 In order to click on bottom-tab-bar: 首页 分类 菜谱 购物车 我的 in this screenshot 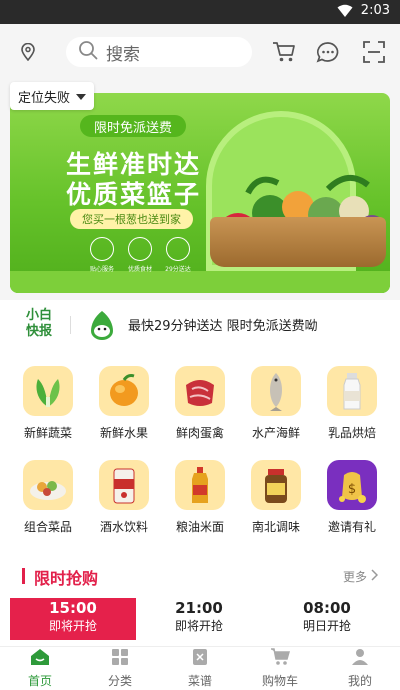, I will do `click(200, 668)`.